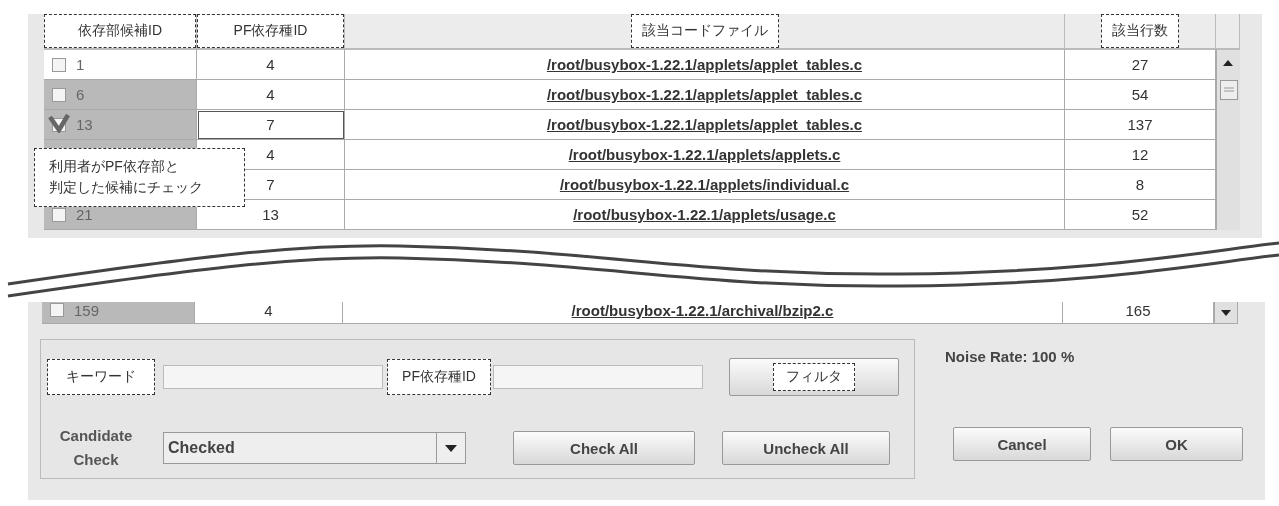  Describe the element at coordinates (451, 448) in the screenshot. I see `dropdown-caret-icon` at that location.